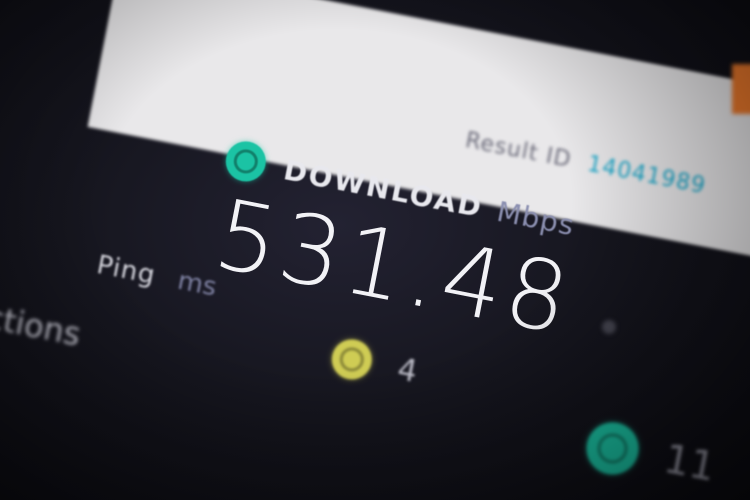 The image size is (750, 500). I want to click on ping-row: Ping ms, so click(156, 276).